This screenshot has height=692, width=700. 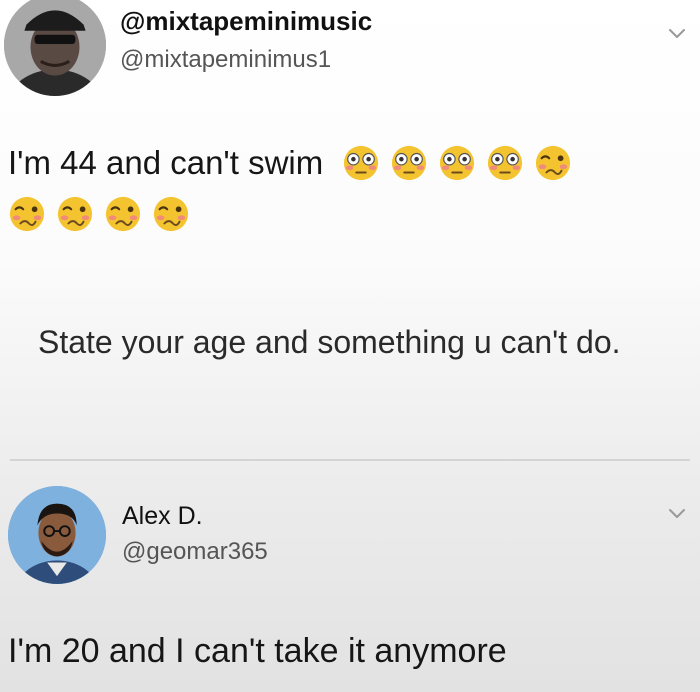 What do you see at coordinates (225, 60) in the screenshot?
I see `user-handle: @mixtapeminimus1` at bounding box center [225, 60].